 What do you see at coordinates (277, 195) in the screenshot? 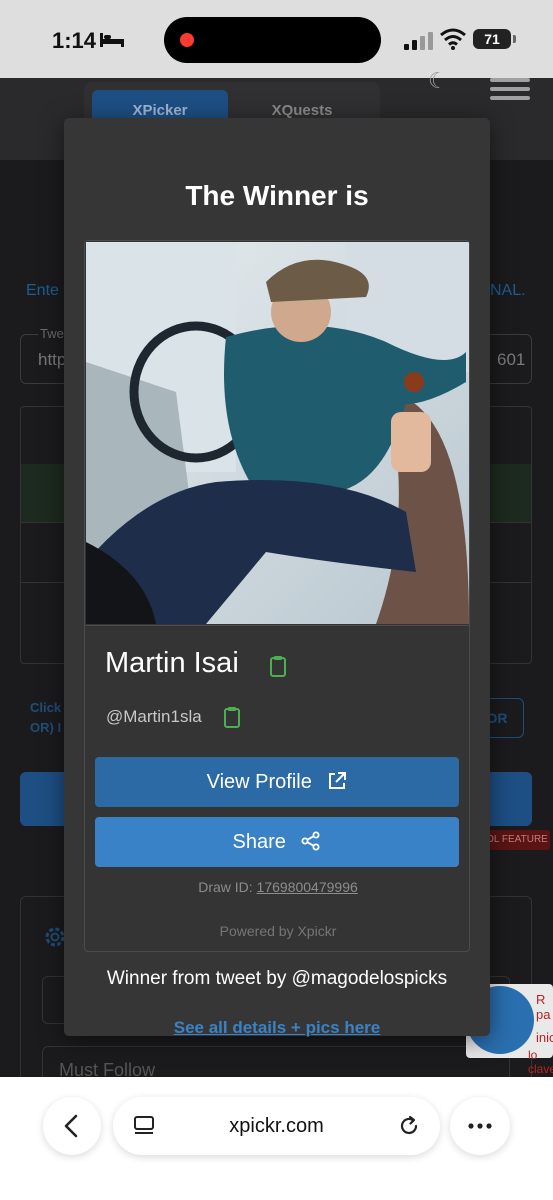
I see `modal-title: The Winner is` at bounding box center [277, 195].